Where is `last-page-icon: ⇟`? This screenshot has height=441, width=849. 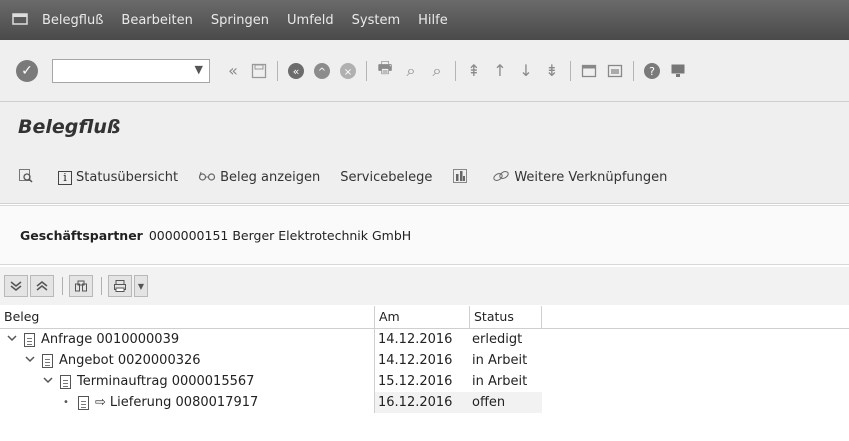
last-page-icon: ⇟ is located at coordinates (552, 71).